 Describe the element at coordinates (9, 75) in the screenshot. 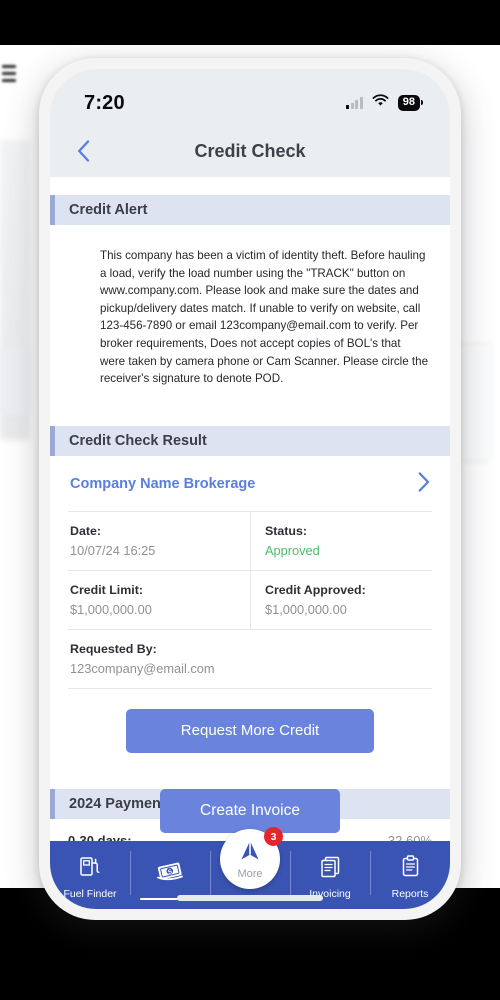

I see `background-text-lines` at that location.